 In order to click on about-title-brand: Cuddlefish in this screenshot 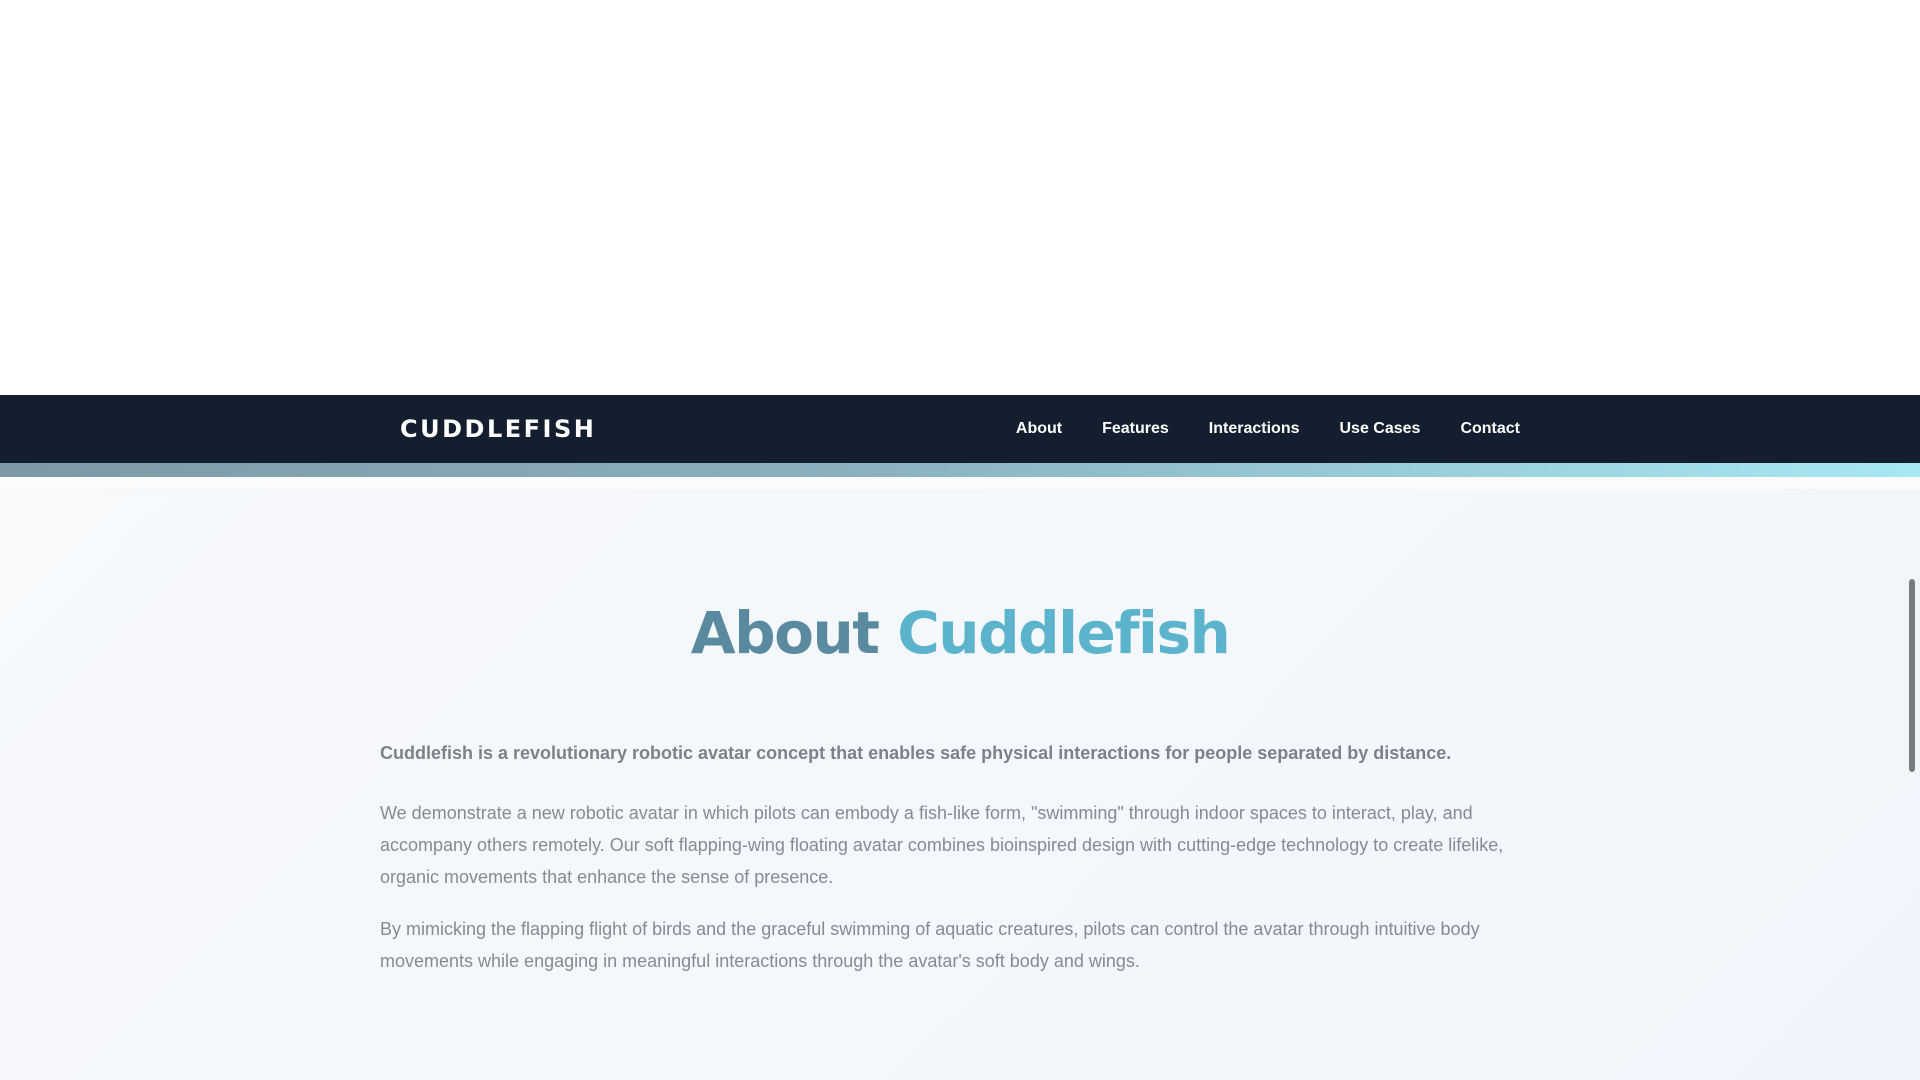, I will do `click(1064, 633)`.